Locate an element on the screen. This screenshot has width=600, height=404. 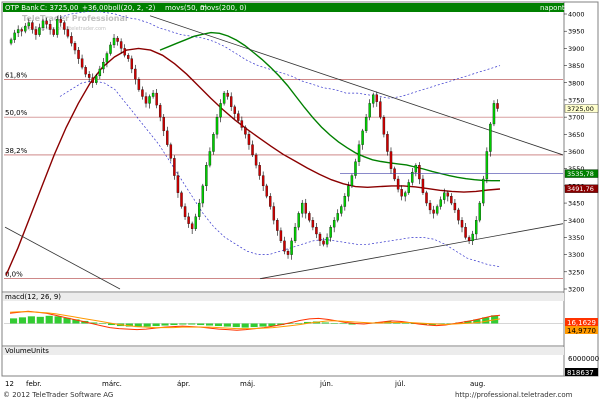
x-label-marc: márc. is located at coordinates (112, 384).